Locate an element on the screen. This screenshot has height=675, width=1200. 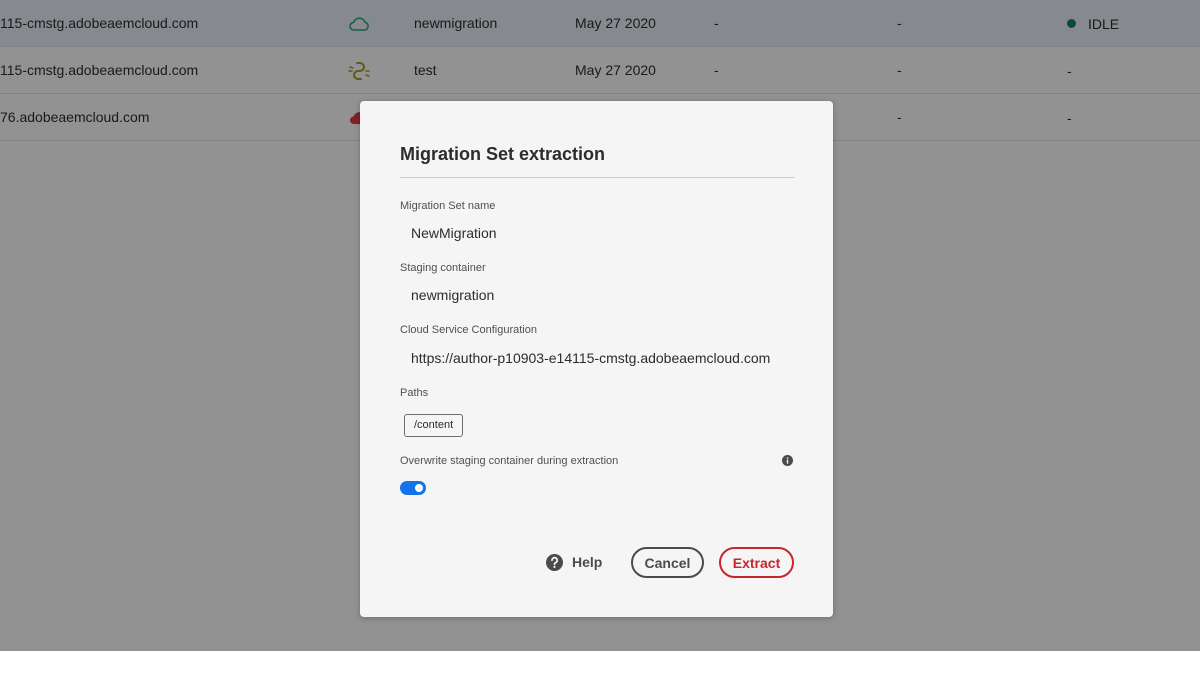
migration-set-name-value: NewMigration is located at coordinates (454, 233).